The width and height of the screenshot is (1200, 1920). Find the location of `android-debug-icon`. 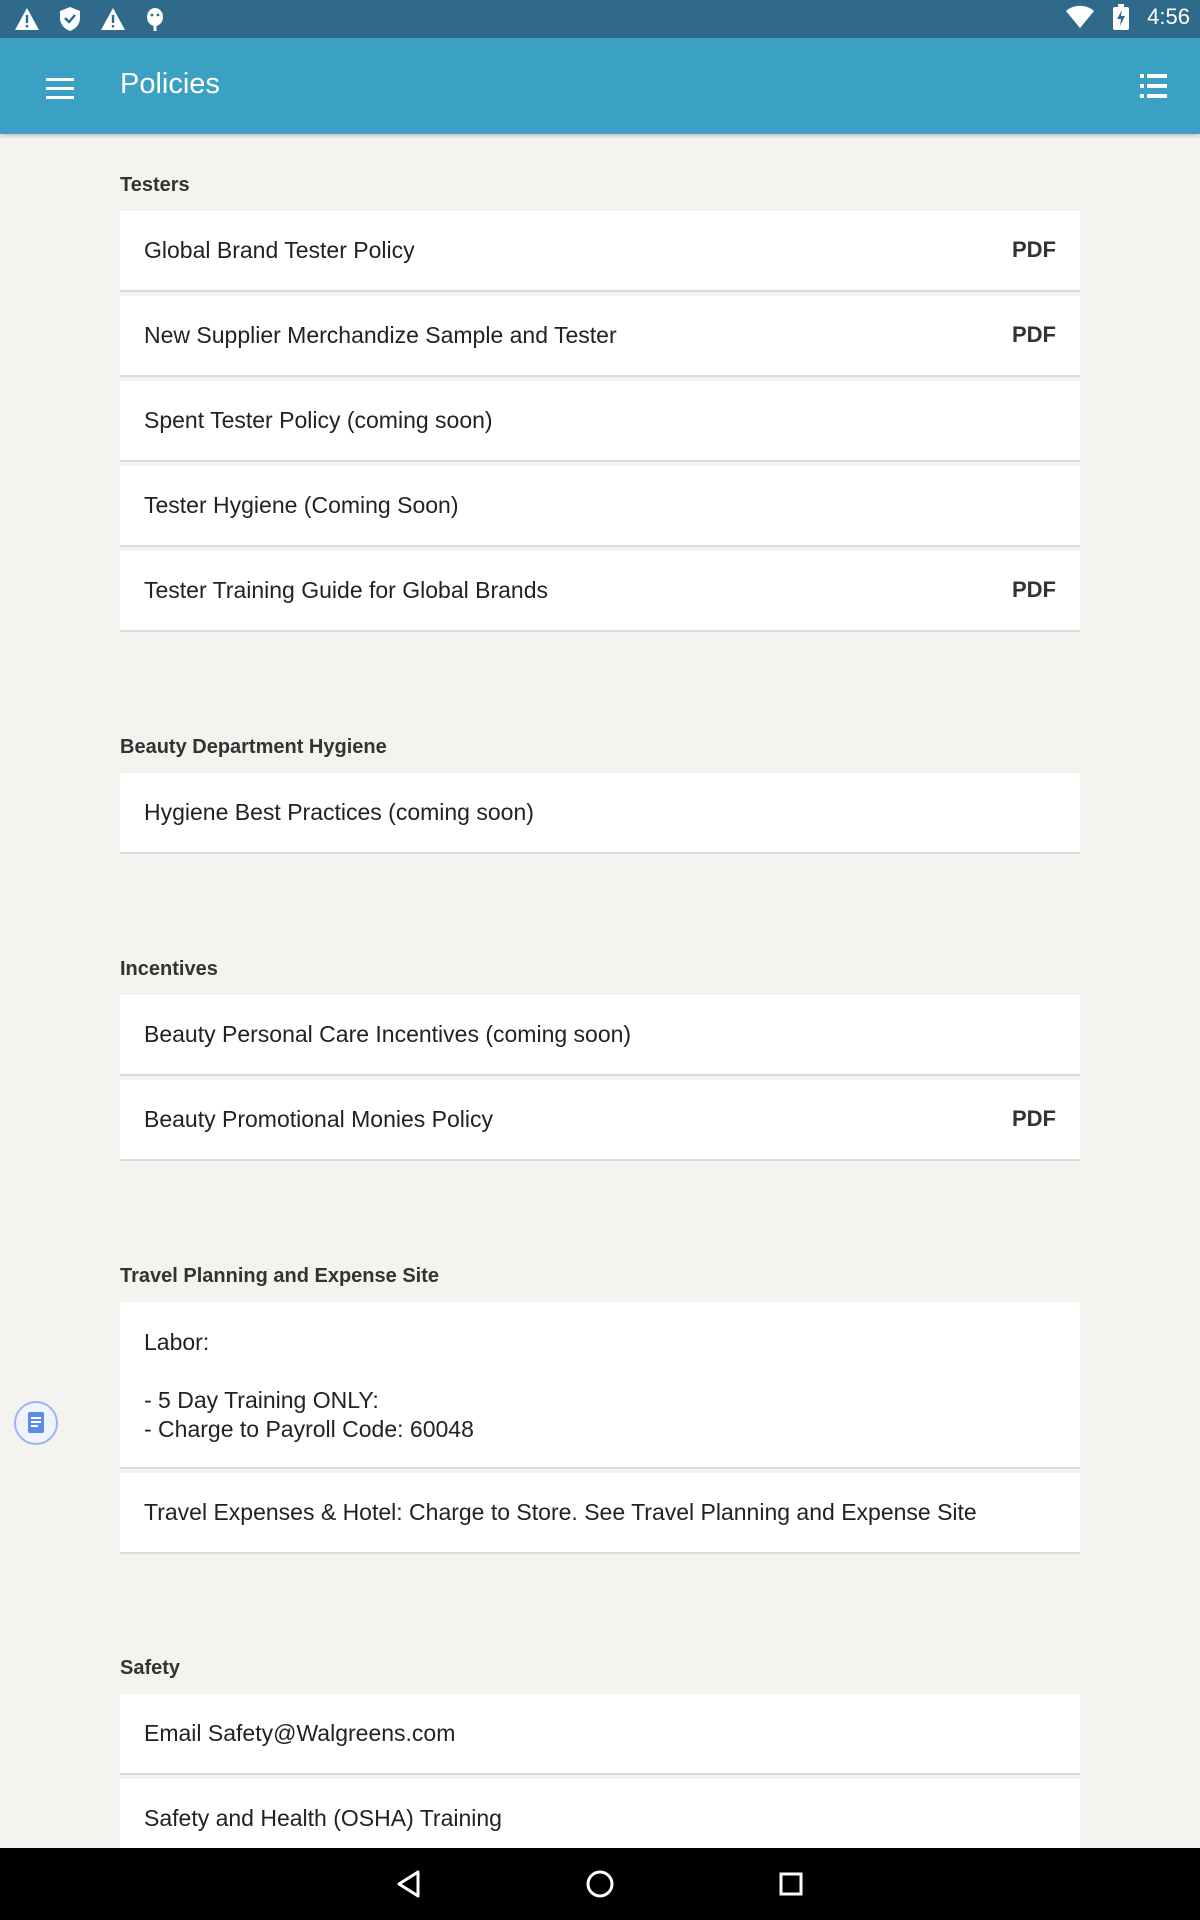

android-debug-icon is located at coordinates (155, 19).